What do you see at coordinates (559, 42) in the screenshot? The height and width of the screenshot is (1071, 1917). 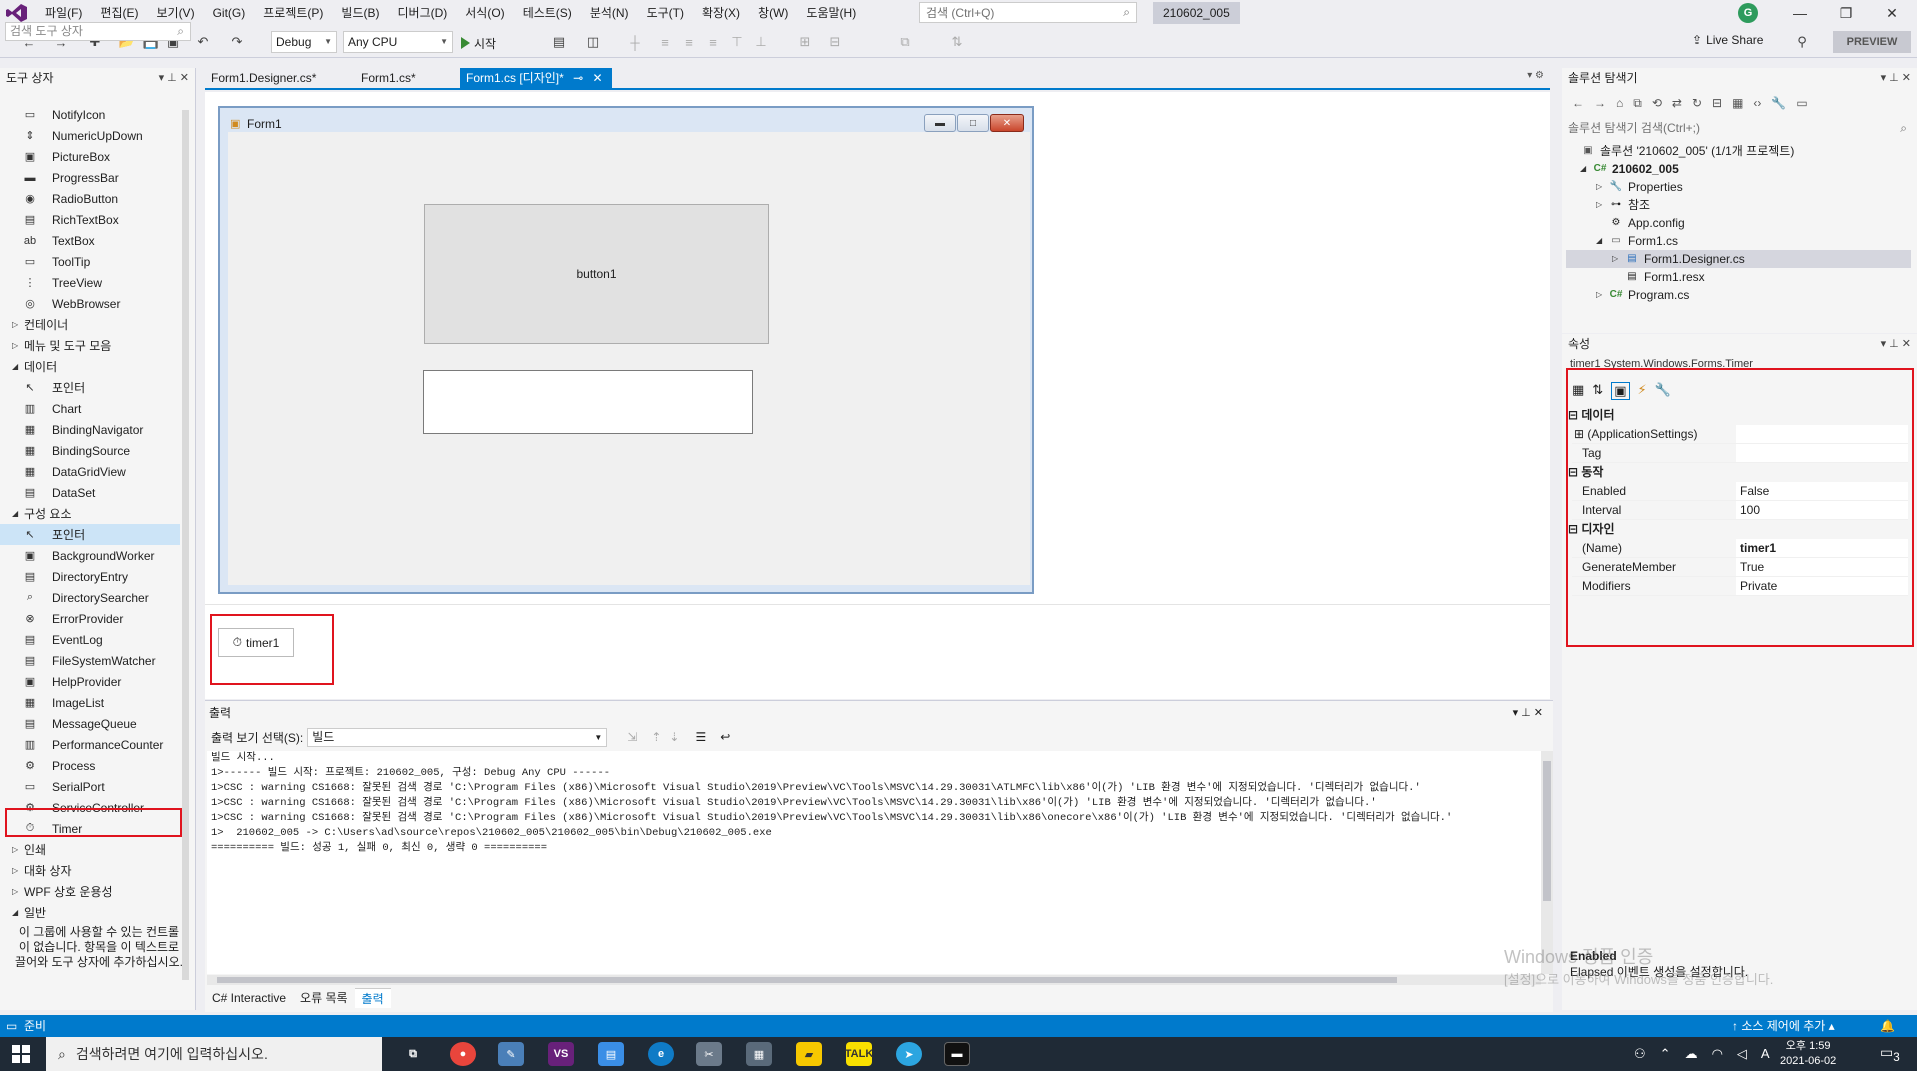 I see `browser-link-icon: ▤` at bounding box center [559, 42].